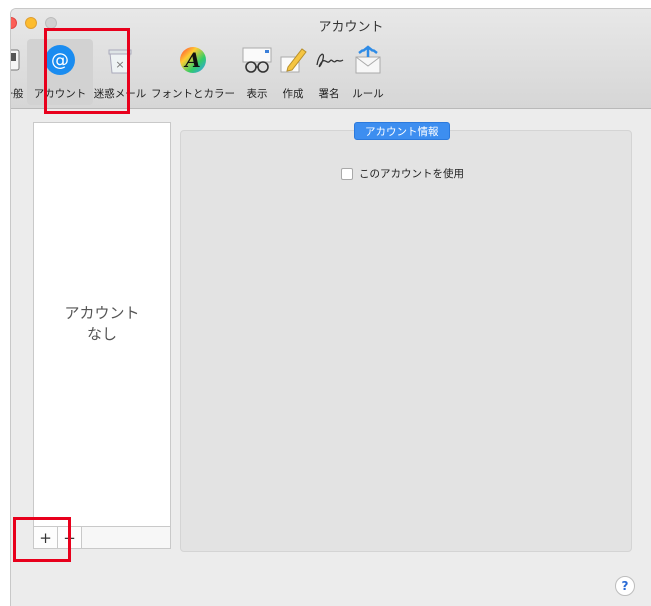 This screenshot has height=606, width=651. Describe the element at coordinates (329, 94) in the screenshot. I see `tab-signatures-label: 署名` at that location.